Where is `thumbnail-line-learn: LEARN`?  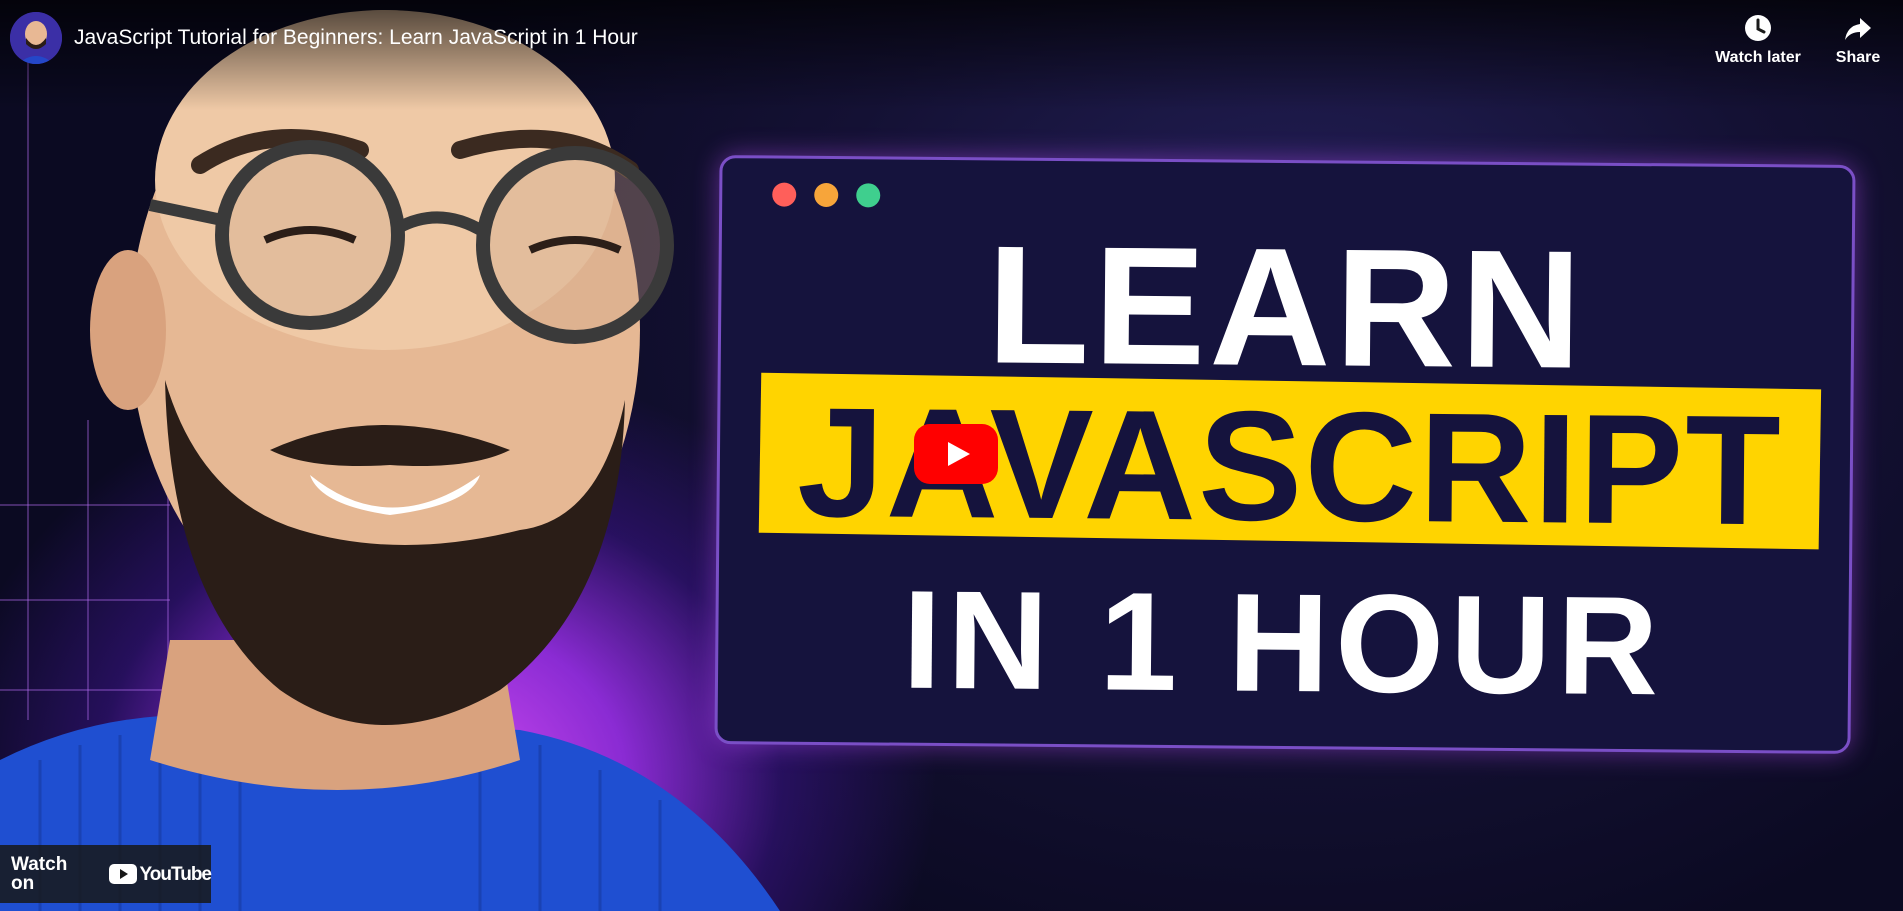 thumbnail-line-learn: LEARN is located at coordinates (1286, 307).